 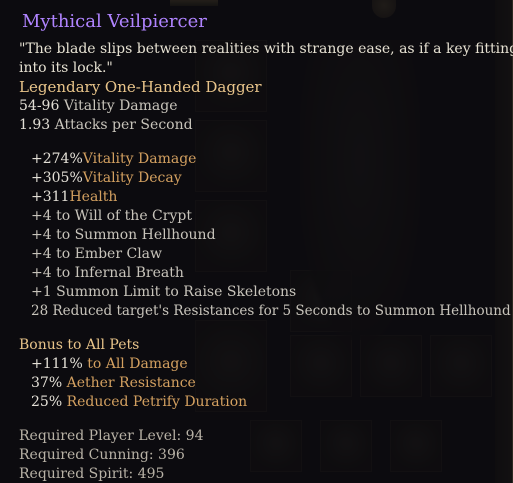 What do you see at coordinates (111, 436) in the screenshot?
I see `requirement-level: Required Player Level: 94` at bounding box center [111, 436].